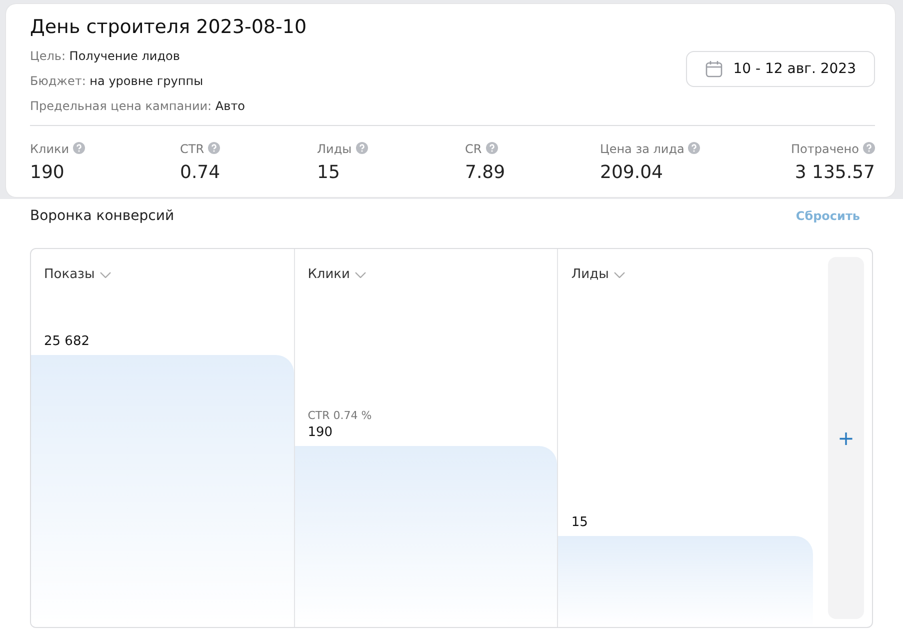 Image resolution: width=903 pixels, height=644 pixels. Describe the element at coordinates (642, 149) in the screenshot. I see `metric-label: Цена за лида` at that location.